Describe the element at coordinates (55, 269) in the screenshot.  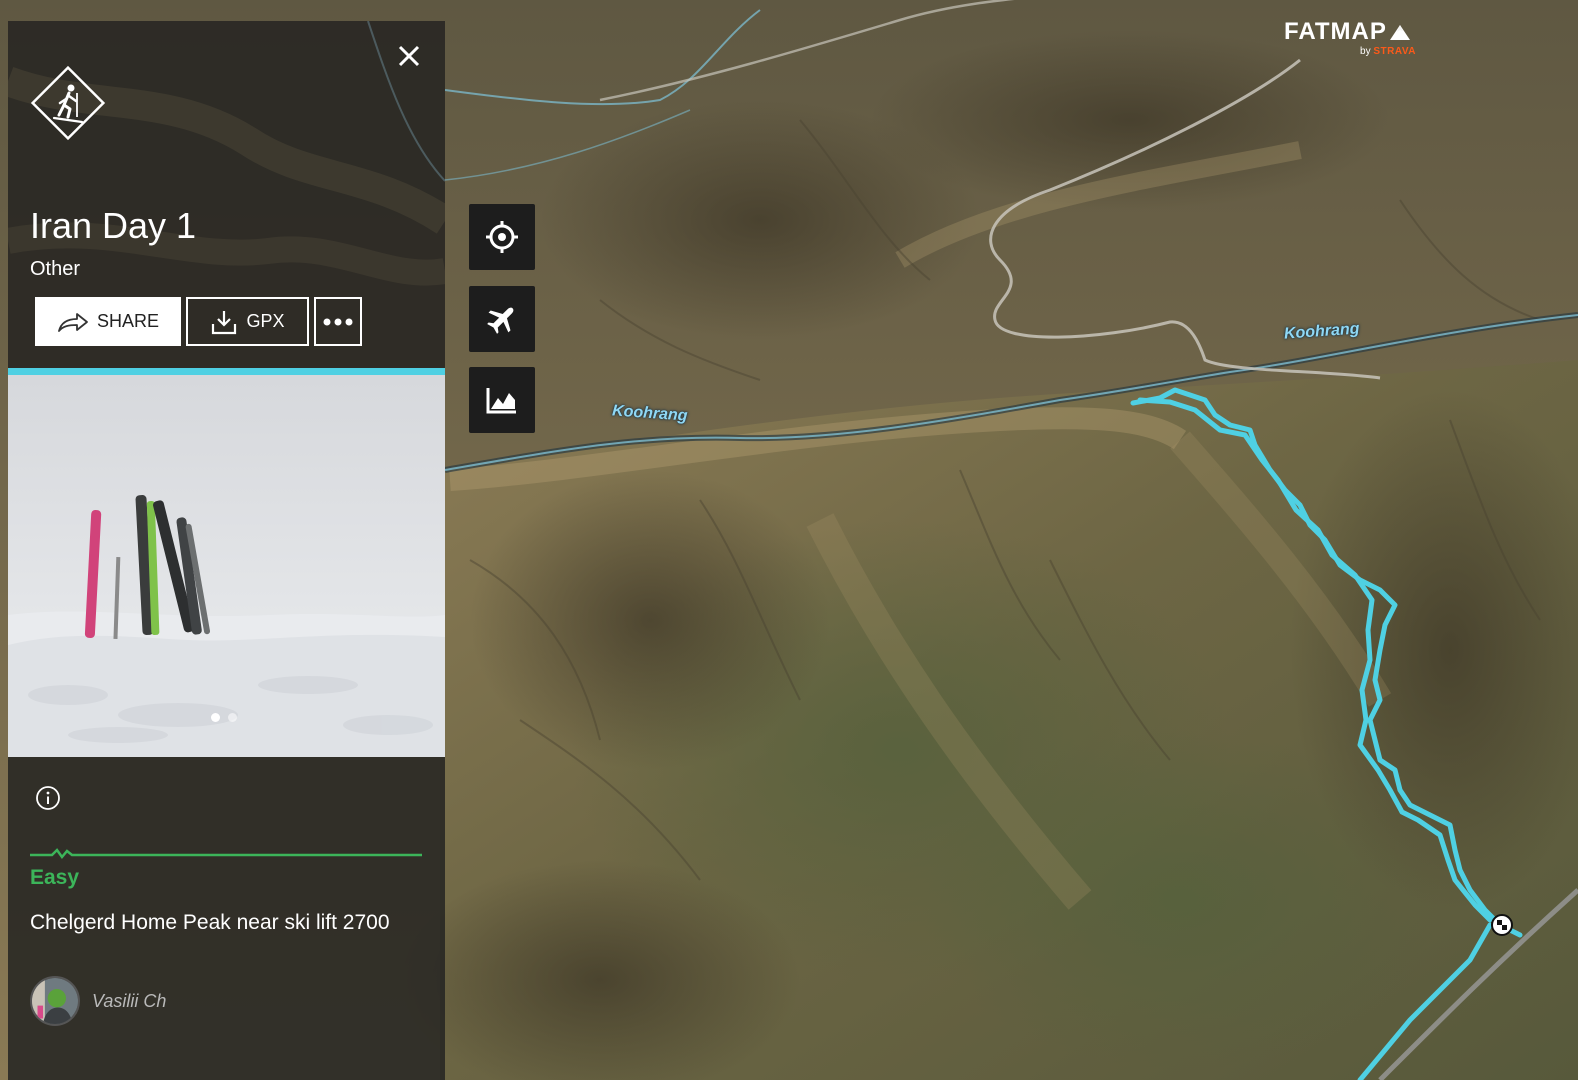
I see `route-type: Other` at that location.